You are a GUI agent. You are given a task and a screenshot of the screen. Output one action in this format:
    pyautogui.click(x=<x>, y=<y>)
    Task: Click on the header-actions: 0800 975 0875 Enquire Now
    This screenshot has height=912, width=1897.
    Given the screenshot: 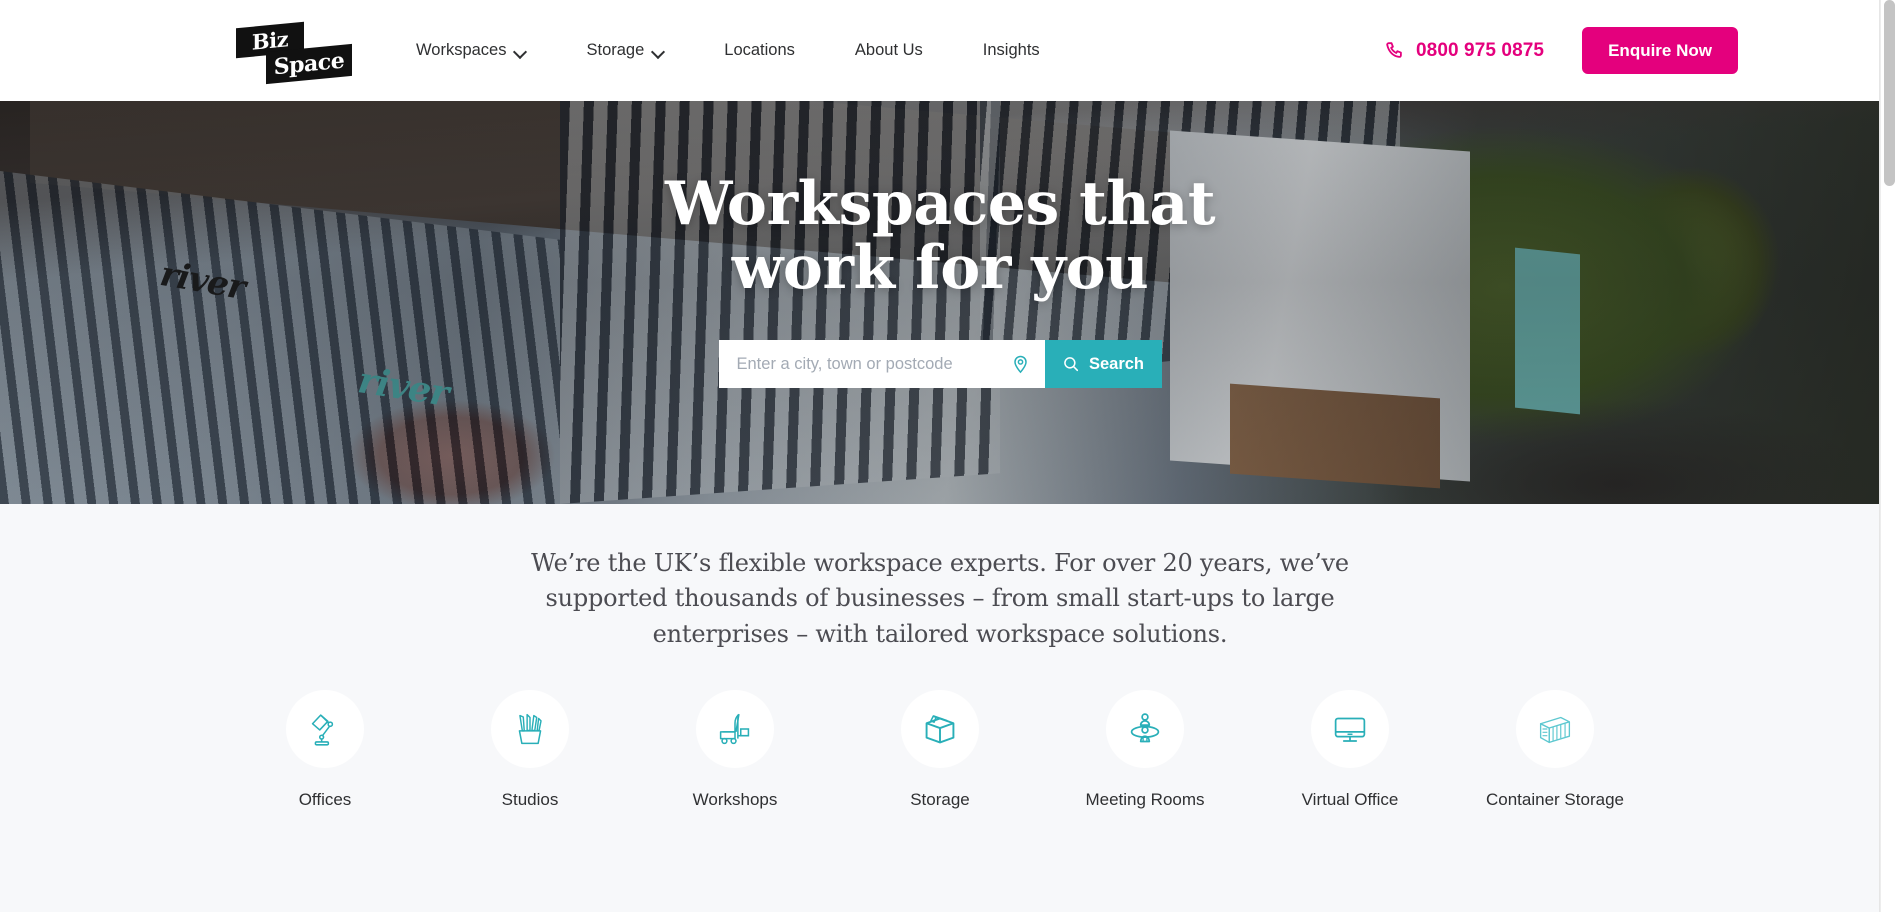 What is the action you would take?
    pyautogui.click(x=1623, y=50)
    